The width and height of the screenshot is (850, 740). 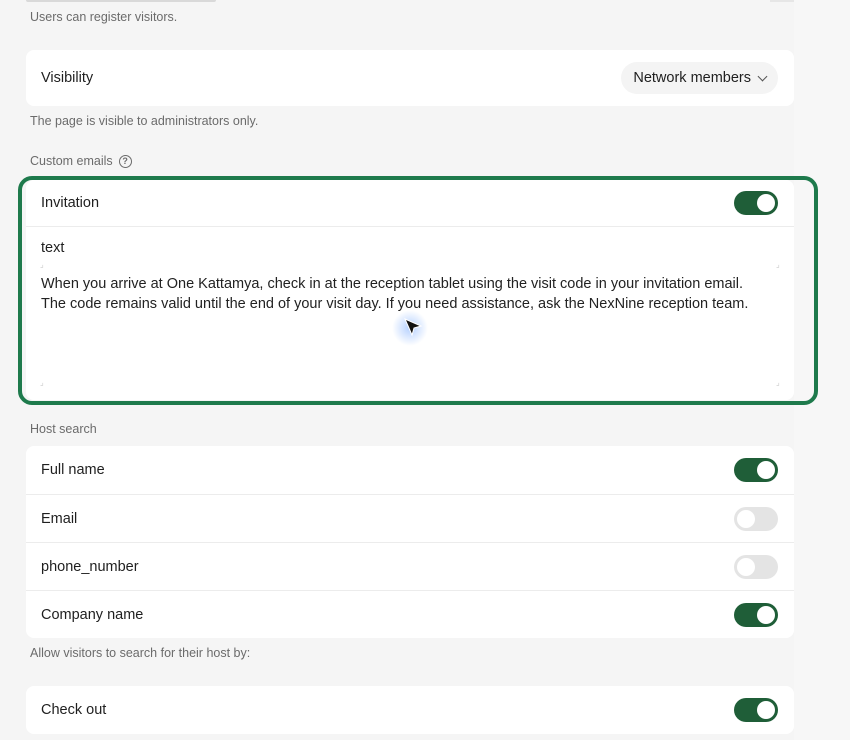 I want to click on visibility-row: Visibility Network members, so click(x=410, y=78).